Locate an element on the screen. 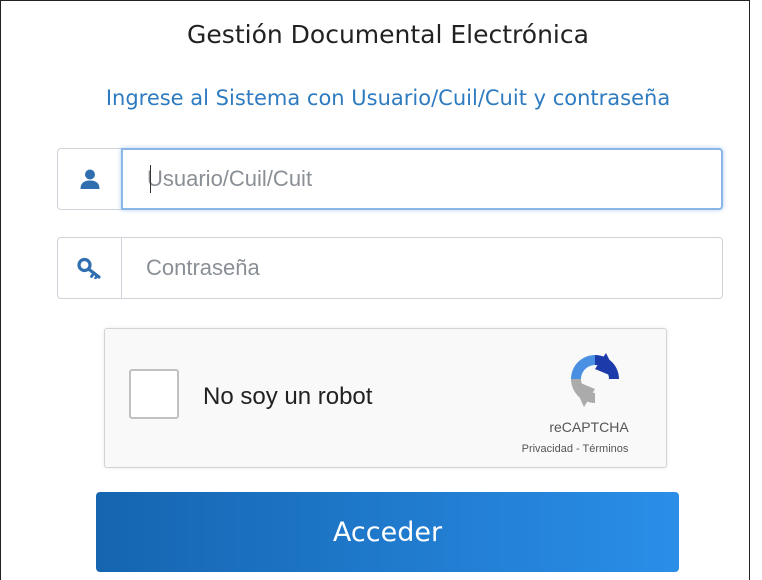  text-caret is located at coordinates (150, 179).